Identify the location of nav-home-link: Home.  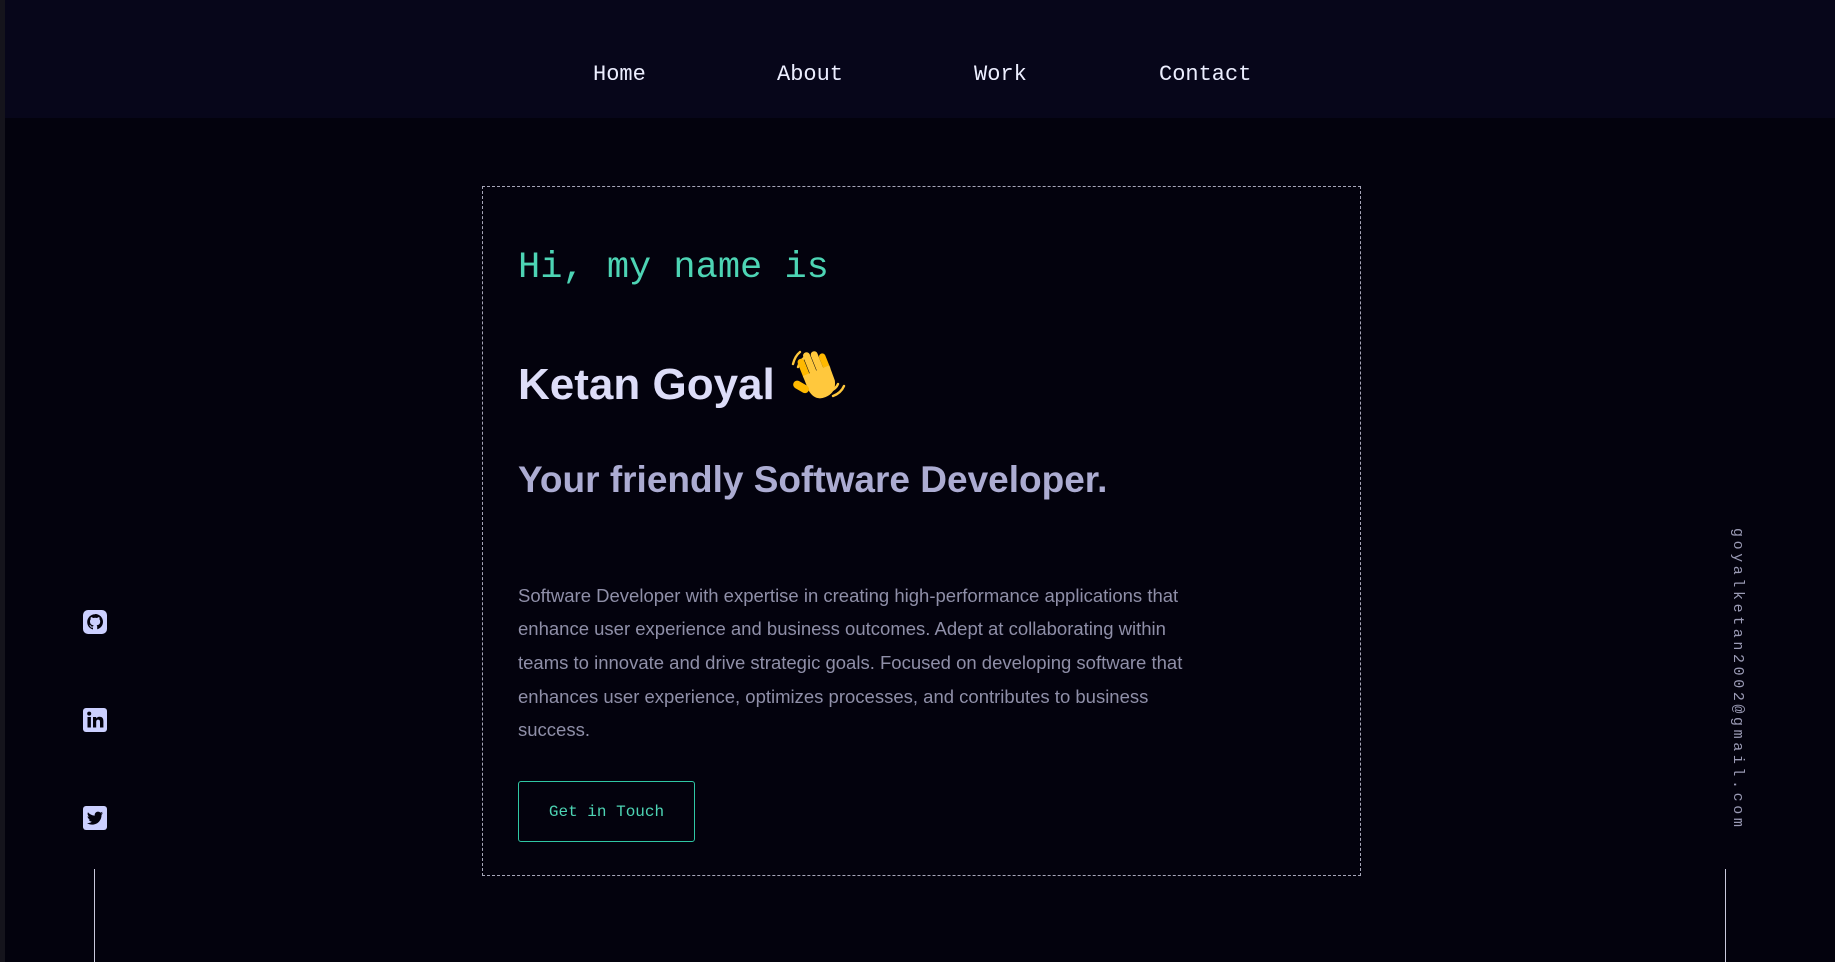
(619, 74).